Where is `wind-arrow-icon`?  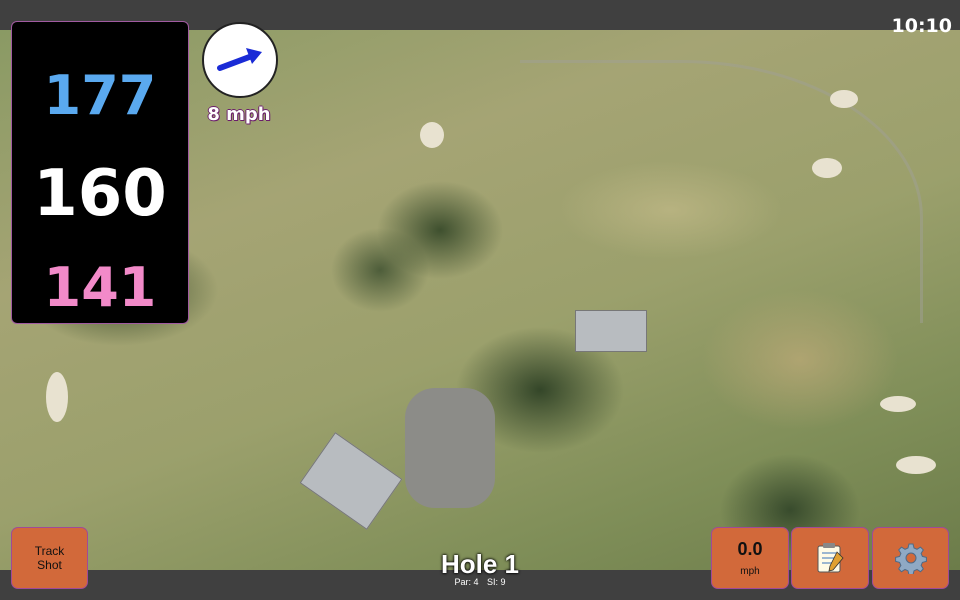
wind-arrow-icon is located at coordinates (239, 59).